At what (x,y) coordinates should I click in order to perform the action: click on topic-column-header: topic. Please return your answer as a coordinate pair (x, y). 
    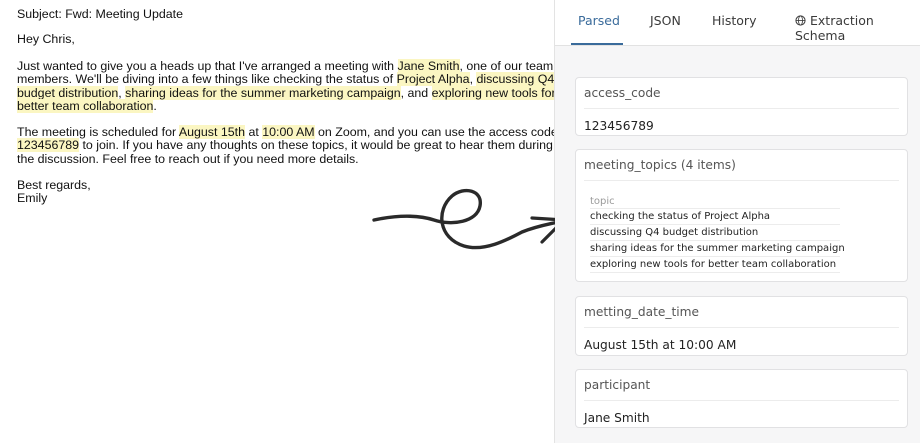
    Looking at the image, I should click on (715, 202).